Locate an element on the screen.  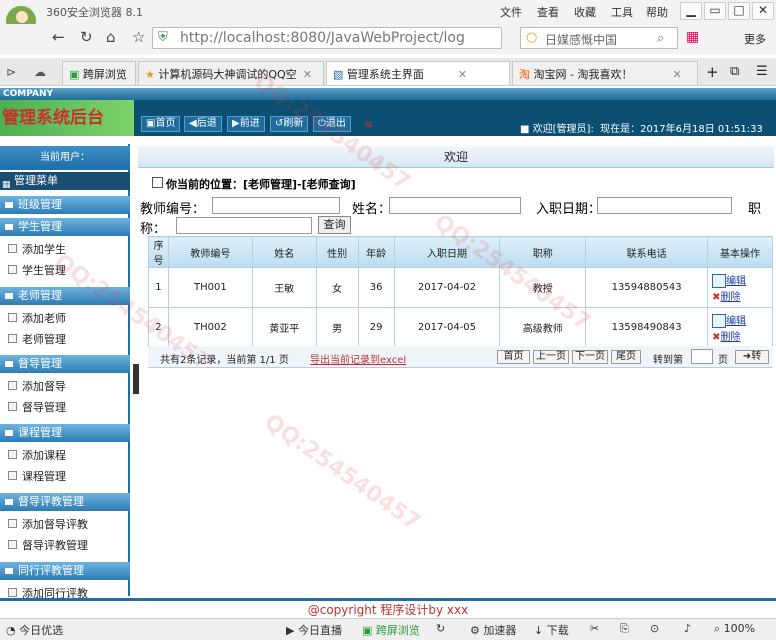
sidebar-group-peer-eval: 同行评教管理 is located at coordinates (65, 571).